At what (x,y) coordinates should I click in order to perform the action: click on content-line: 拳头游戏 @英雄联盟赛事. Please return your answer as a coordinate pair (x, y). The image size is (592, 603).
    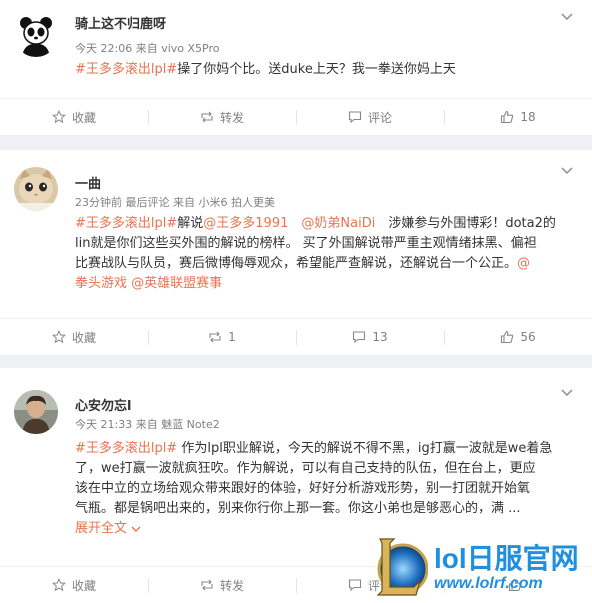
    Looking at the image, I should click on (325, 284).